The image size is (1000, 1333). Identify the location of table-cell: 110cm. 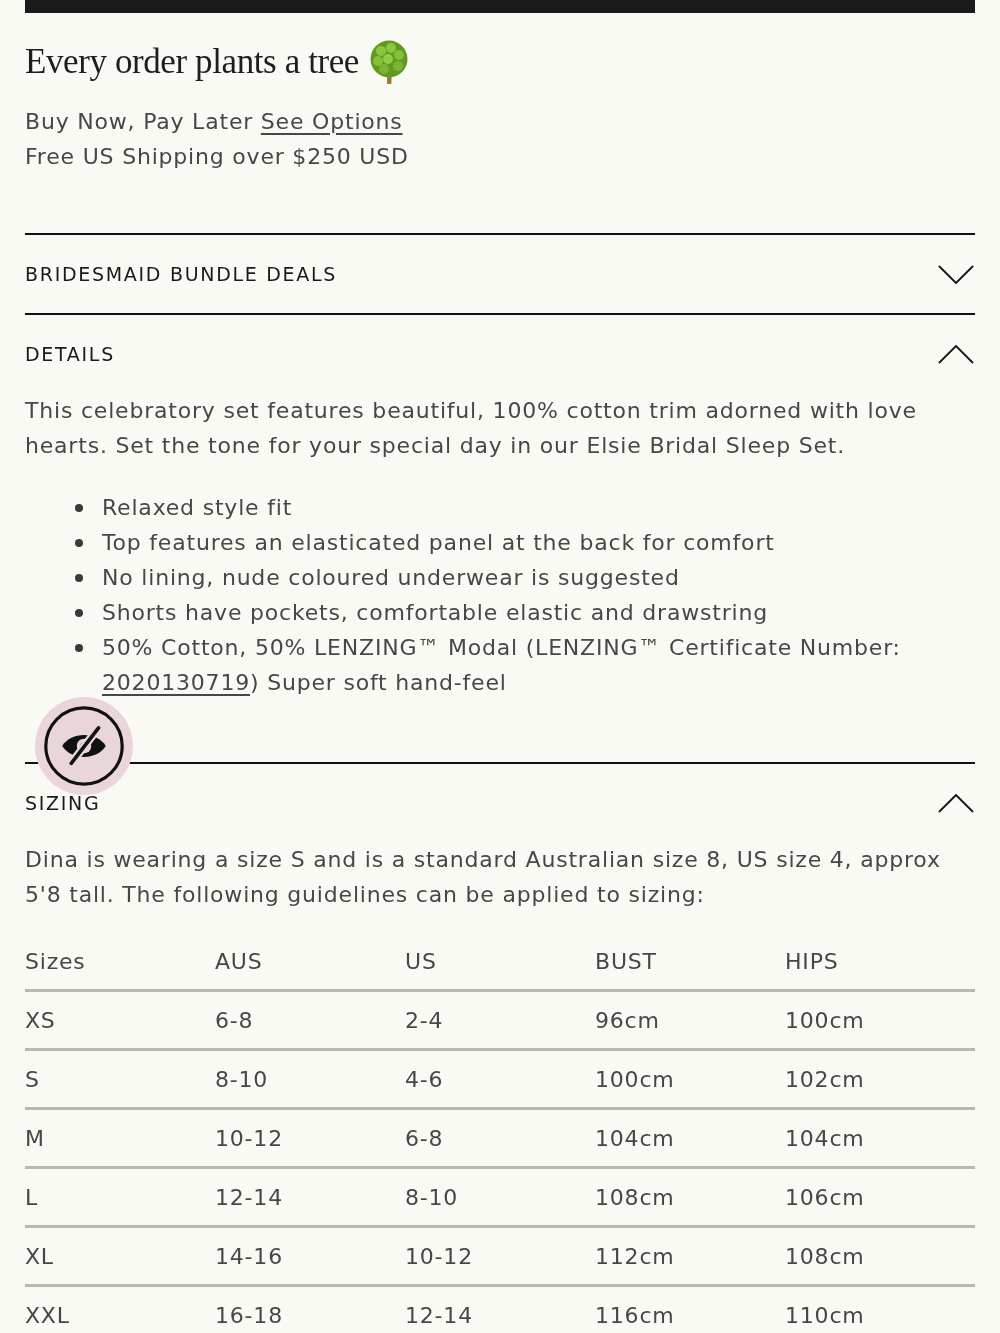
(825, 1315).